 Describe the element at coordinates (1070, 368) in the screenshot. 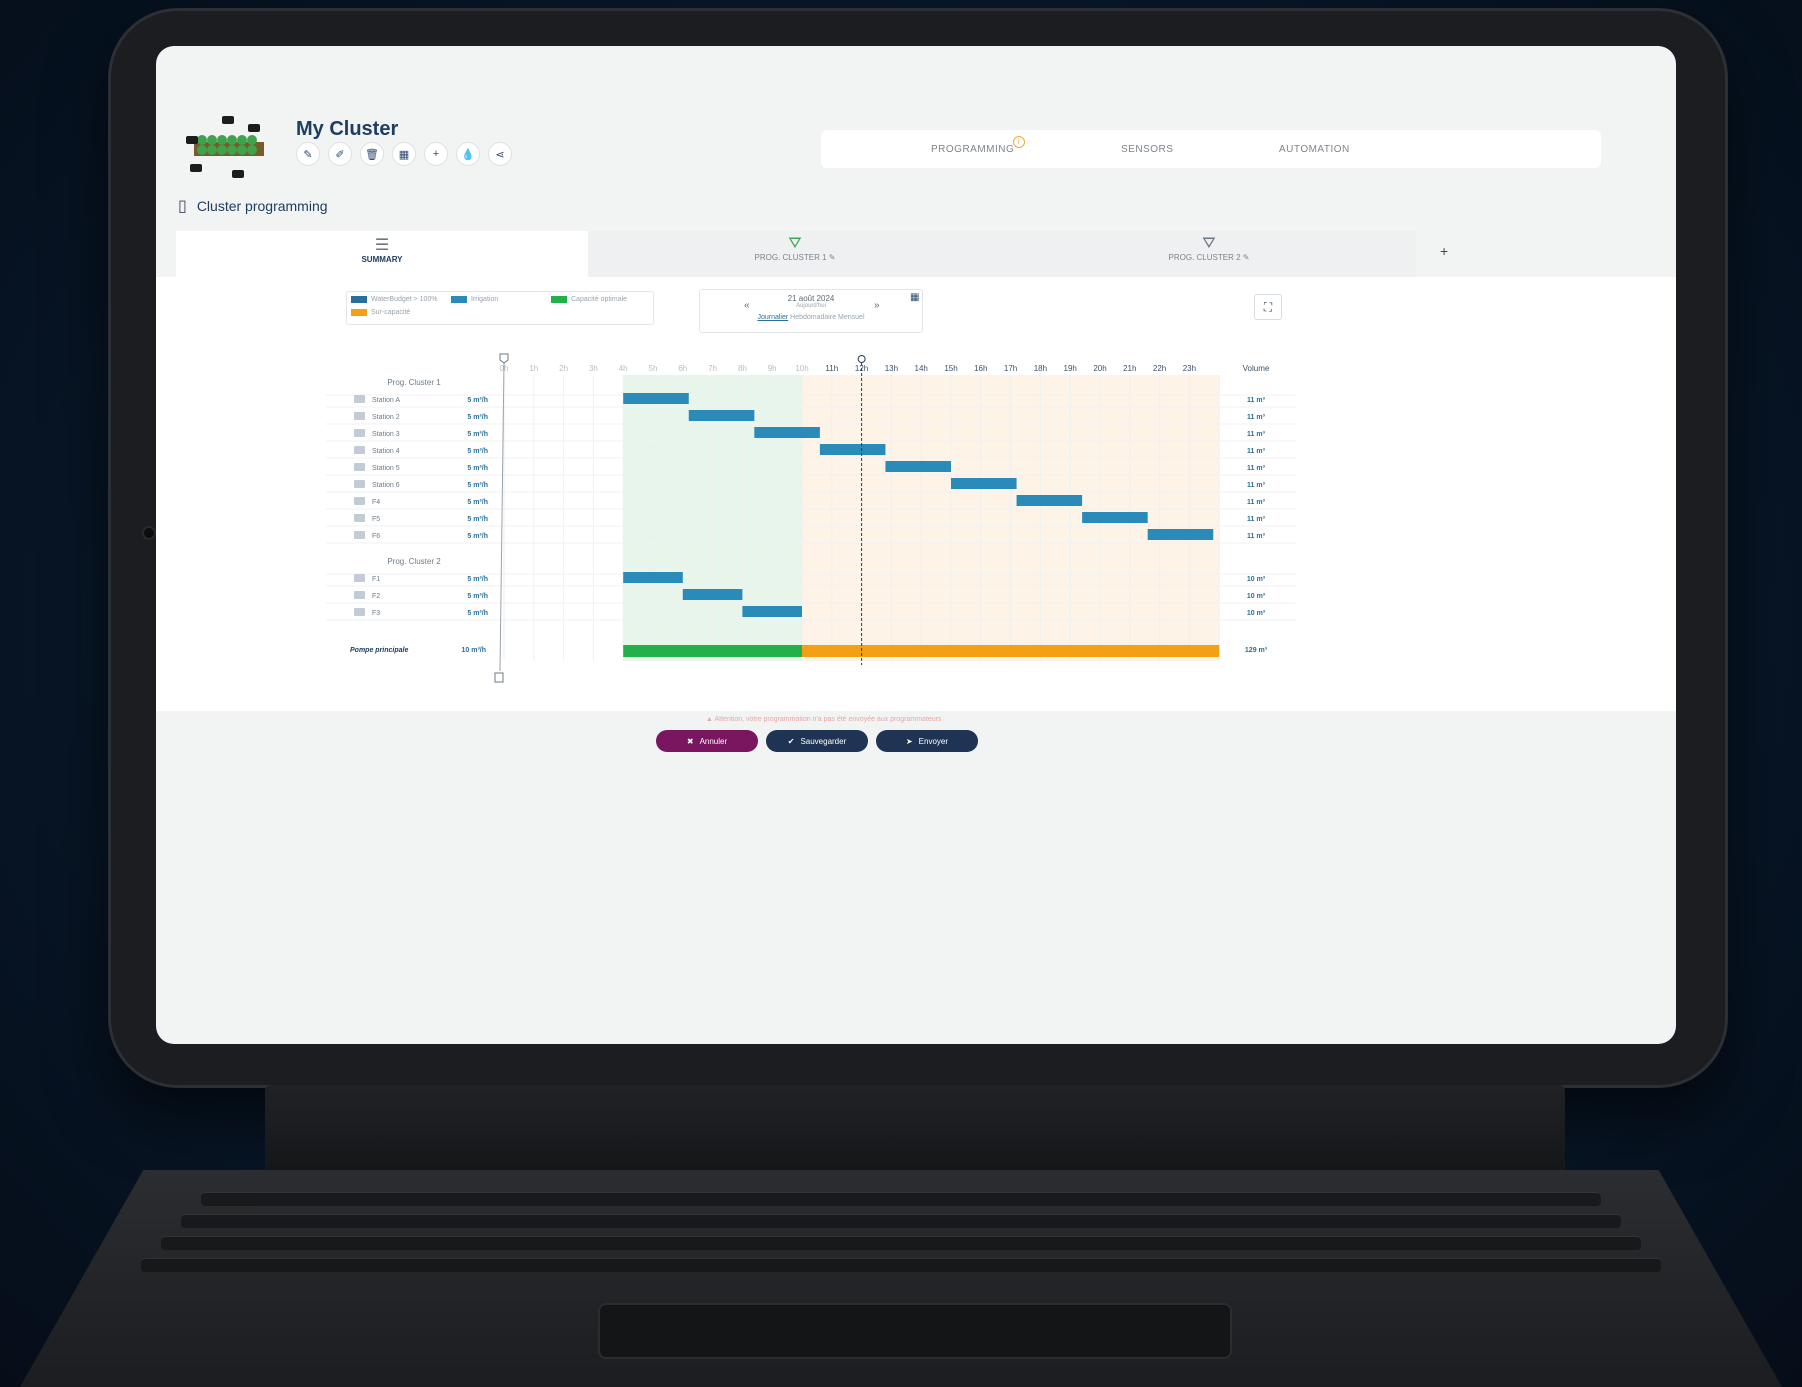

I see `hour-label: 19h` at that location.